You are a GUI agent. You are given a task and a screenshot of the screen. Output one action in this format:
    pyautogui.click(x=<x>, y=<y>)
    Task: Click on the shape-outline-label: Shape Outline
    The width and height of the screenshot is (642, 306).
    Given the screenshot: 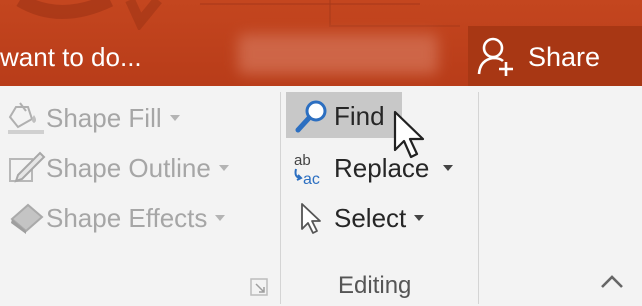 What is the action you would take?
    pyautogui.click(x=128, y=167)
    